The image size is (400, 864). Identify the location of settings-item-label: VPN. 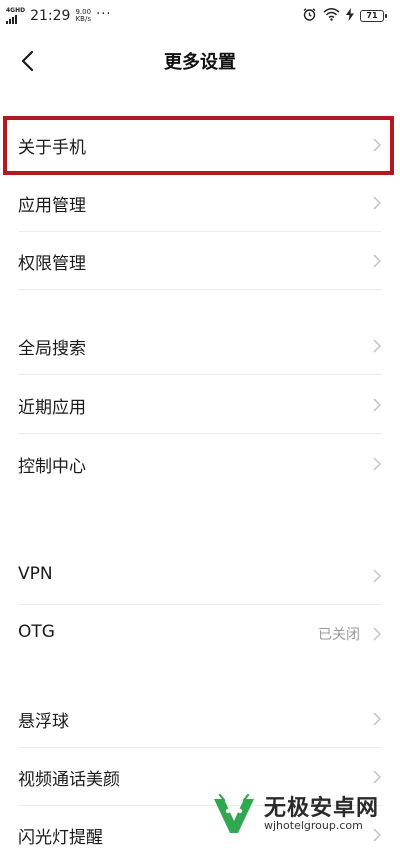
(35, 574).